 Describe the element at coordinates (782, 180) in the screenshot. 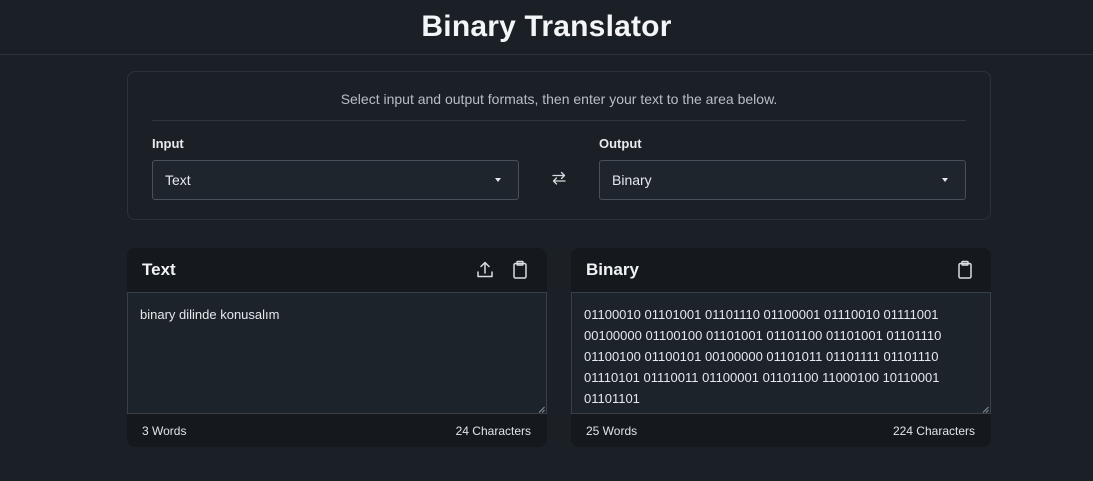

I see `output-format-select: Binary` at that location.